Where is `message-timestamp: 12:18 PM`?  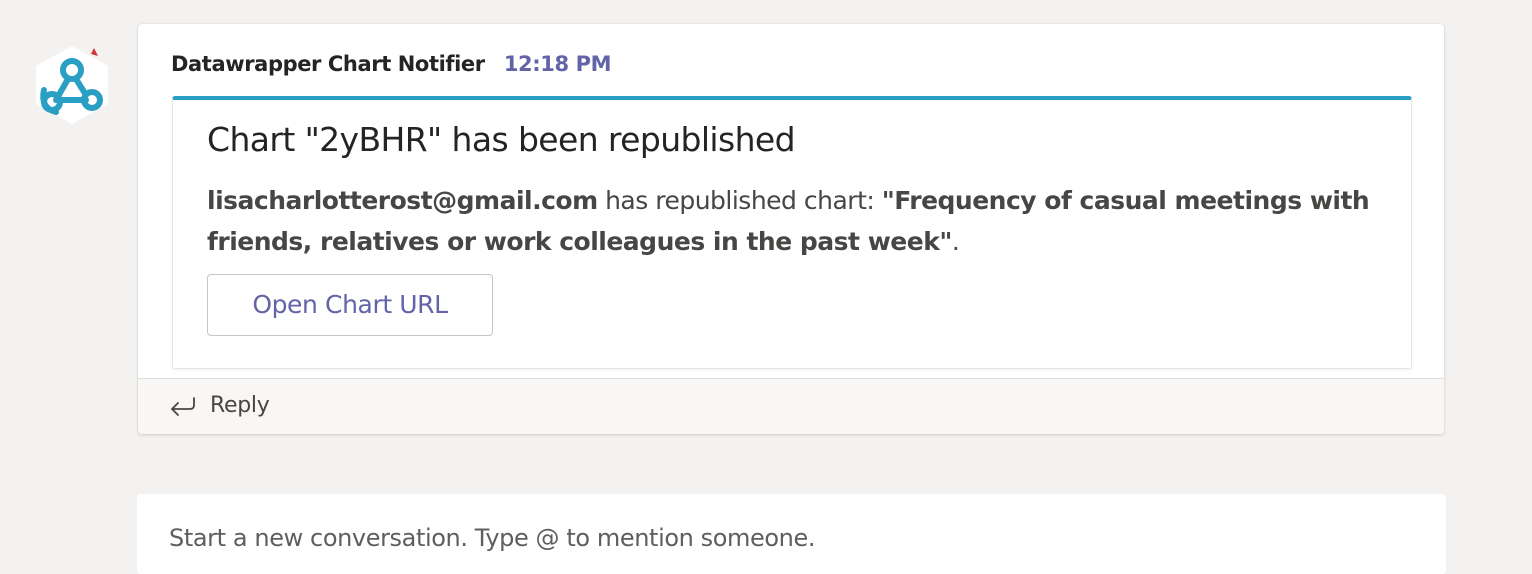
message-timestamp: 12:18 PM is located at coordinates (558, 64).